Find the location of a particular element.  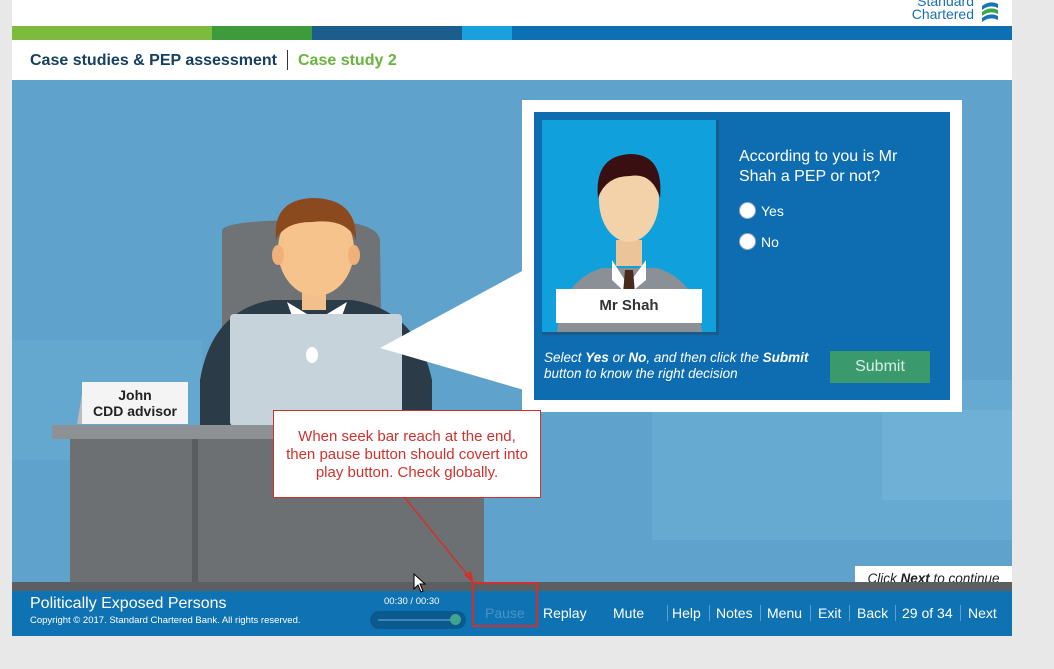

notes-button: Notes is located at coordinates (734, 613).